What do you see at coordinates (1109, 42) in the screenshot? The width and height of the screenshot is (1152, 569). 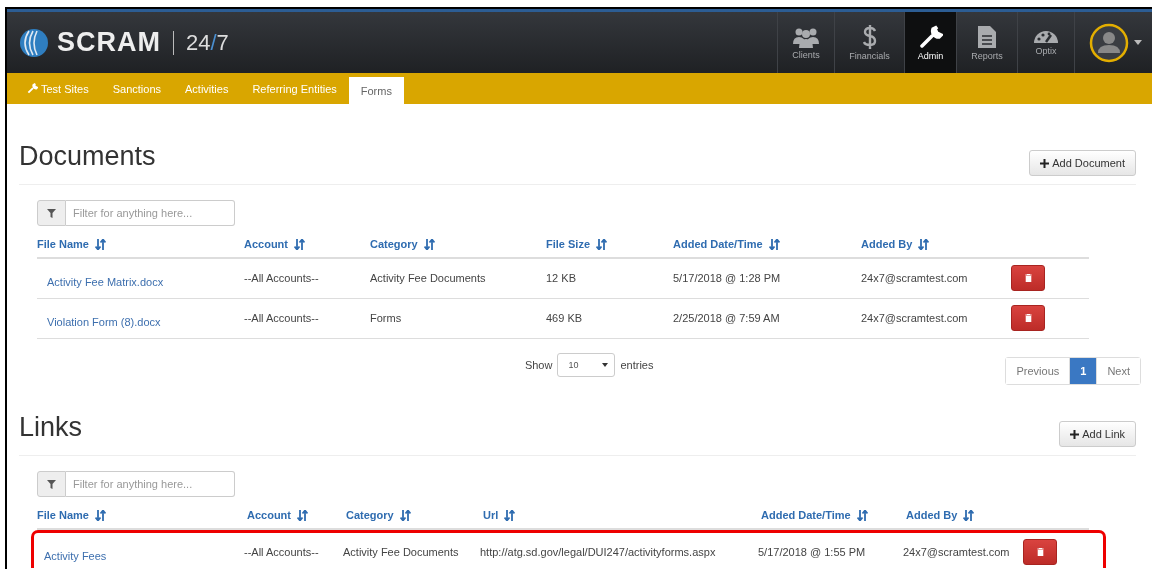 I see `avatar-icon` at bounding box center [1109, 42].